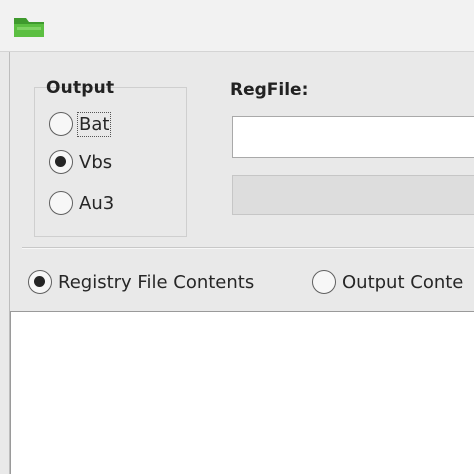 The height and width of the screenshot is (474, 474). I want to click on radio-registry-file-contents-label: Registry File Contents, so click(156, 282).